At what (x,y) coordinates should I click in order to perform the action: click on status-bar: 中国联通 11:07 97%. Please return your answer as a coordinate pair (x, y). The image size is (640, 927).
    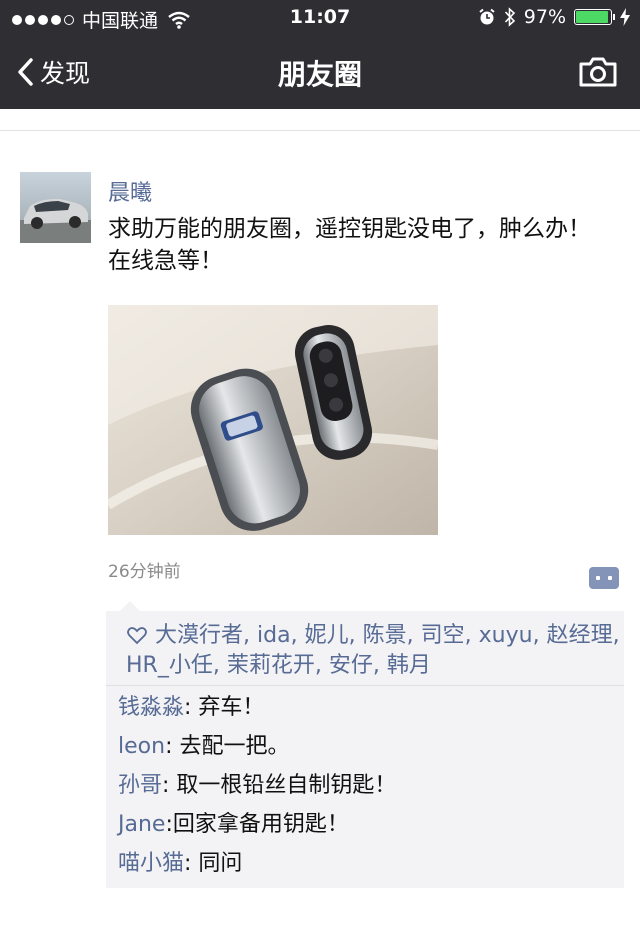
    Looking at the image, I should click on (320, 18).